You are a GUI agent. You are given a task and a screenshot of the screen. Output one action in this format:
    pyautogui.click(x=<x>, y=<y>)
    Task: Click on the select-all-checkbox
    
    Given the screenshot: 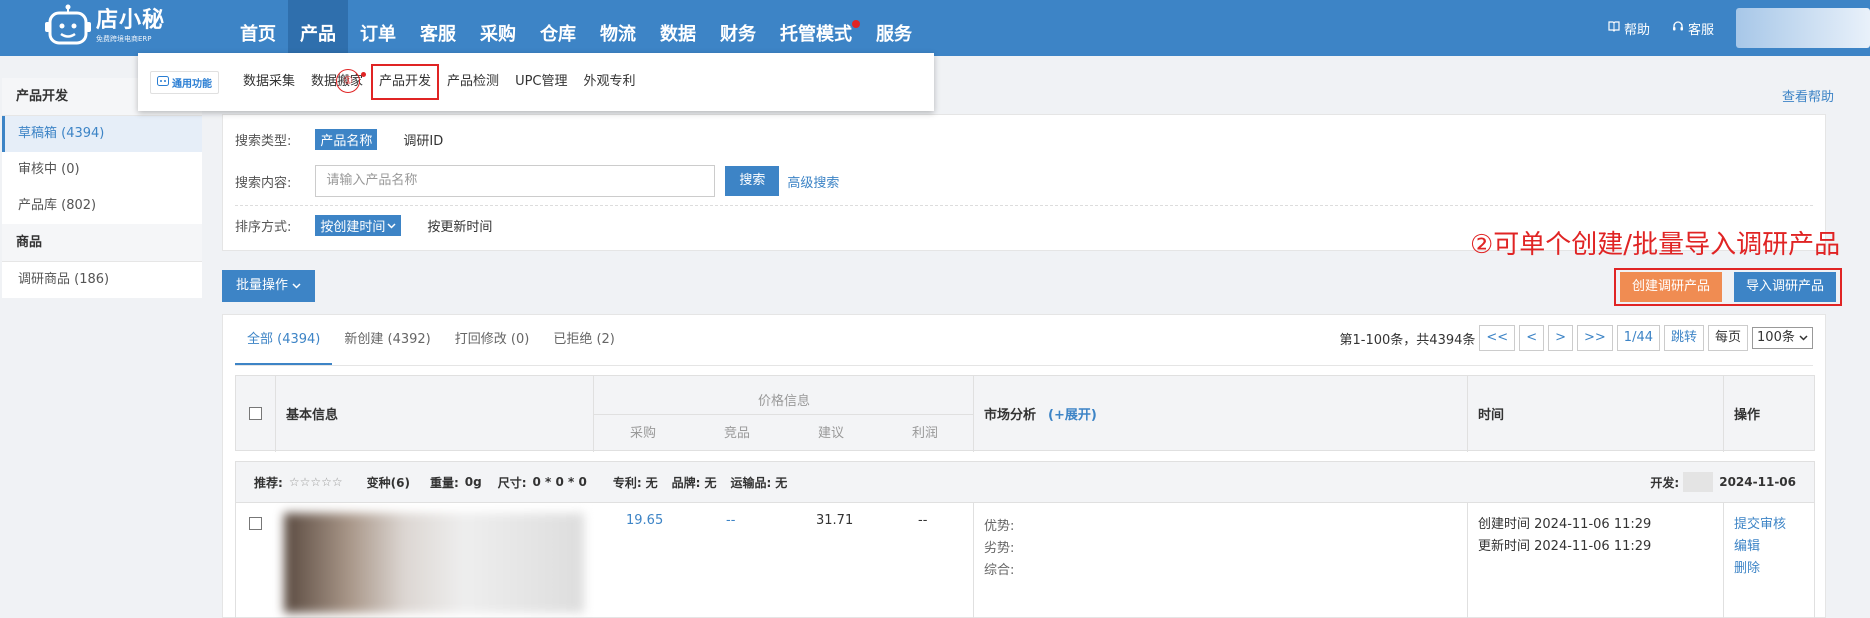 What is the action you would take?
    pyautogui.click(x=255, y=413)
    